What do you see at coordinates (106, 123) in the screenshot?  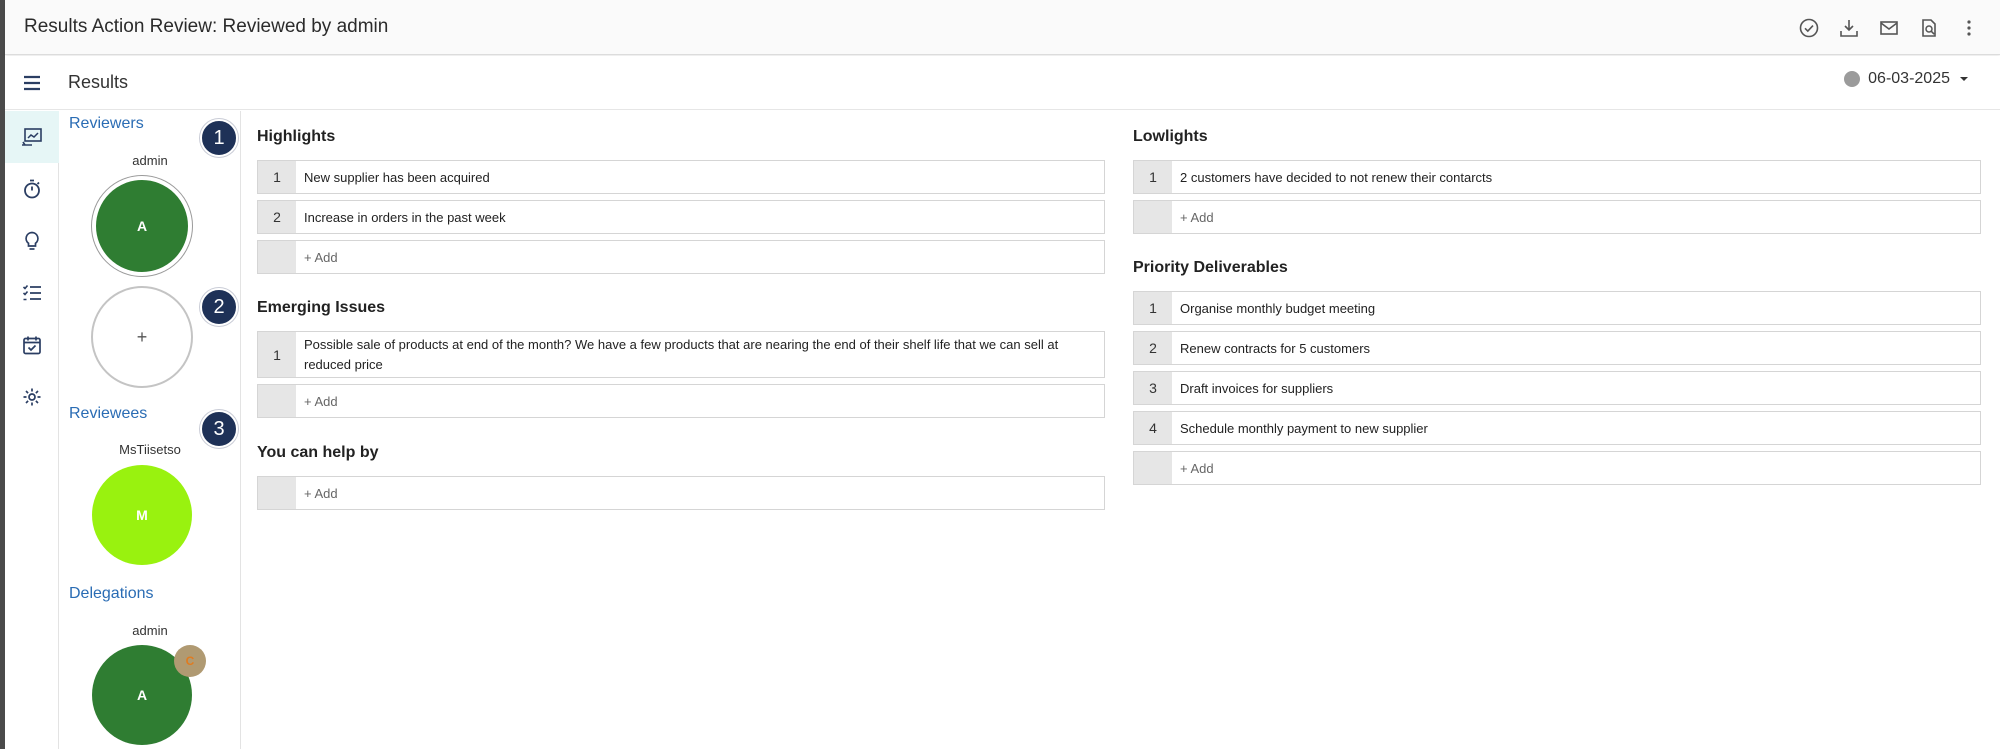 I see `reviewers-title: Reviewers` at bounding box center [106, 123].